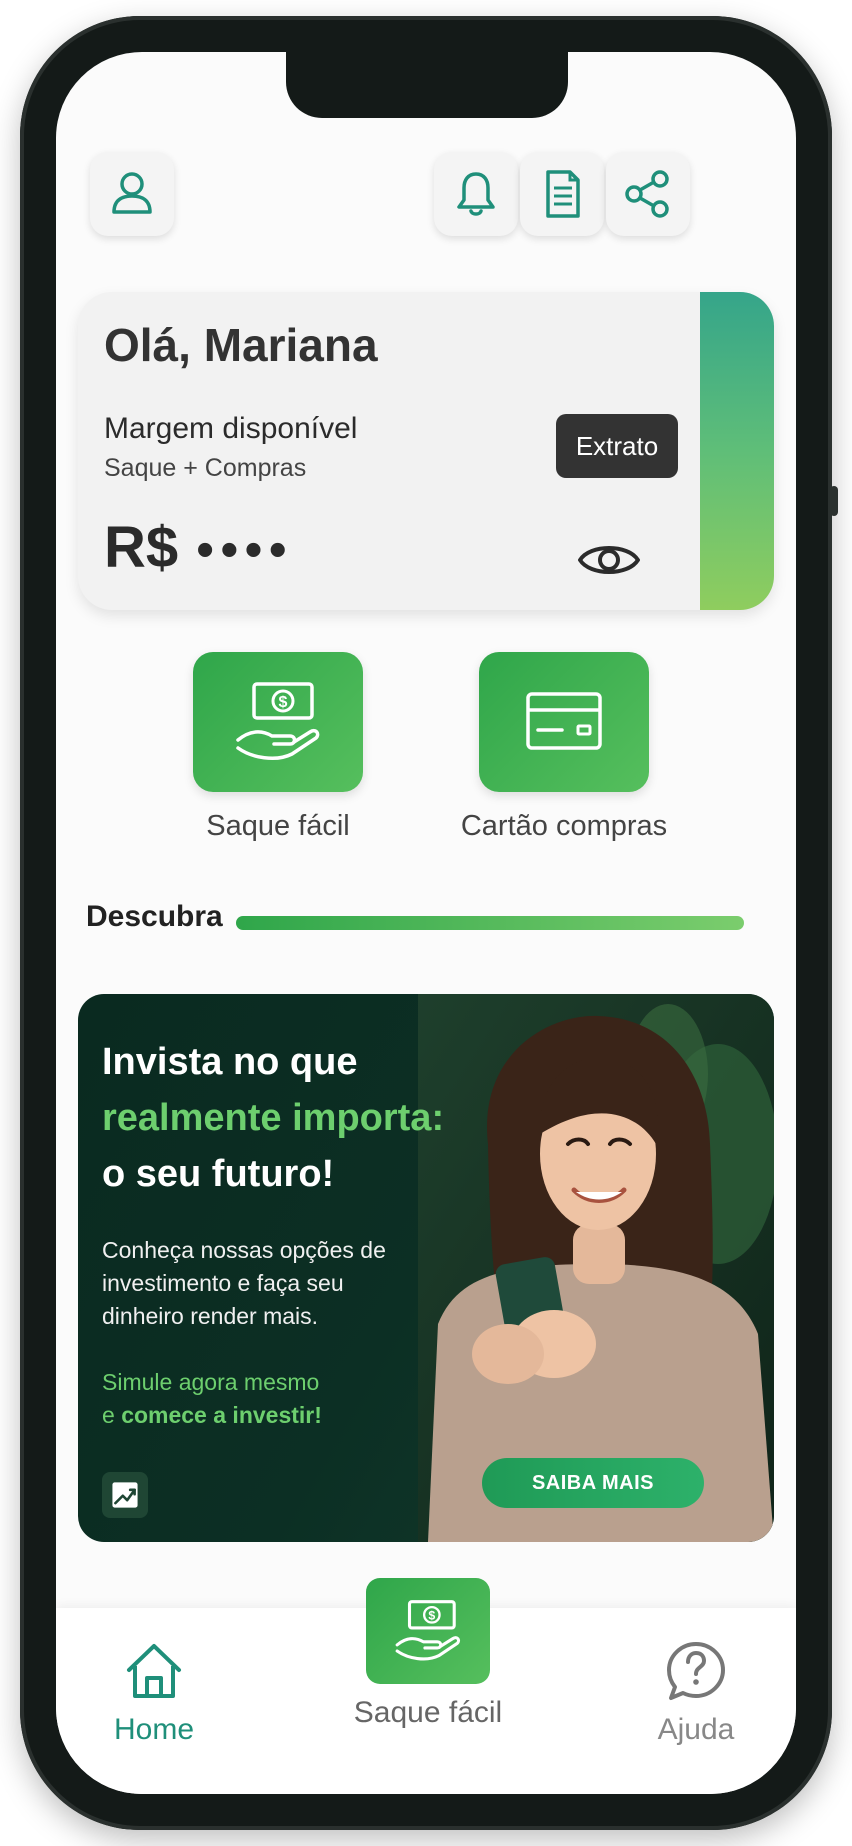 The image size is (852, 1846). I want to click on nav-saque-facil: $ Saque fácil, so click(428, 1654).